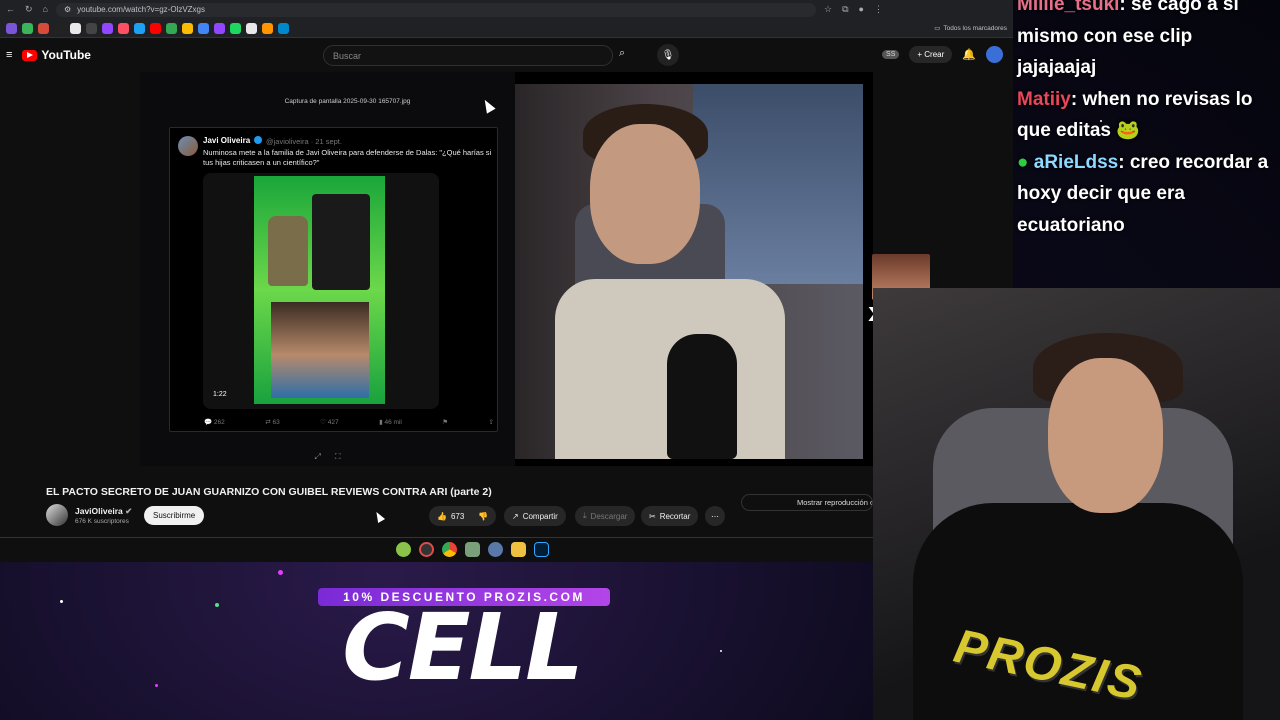  What do you see at coordinates (9, 55) in the screenshot?
I see `hamburger-menu-icon: ≡` at bounding box center [9, 55].